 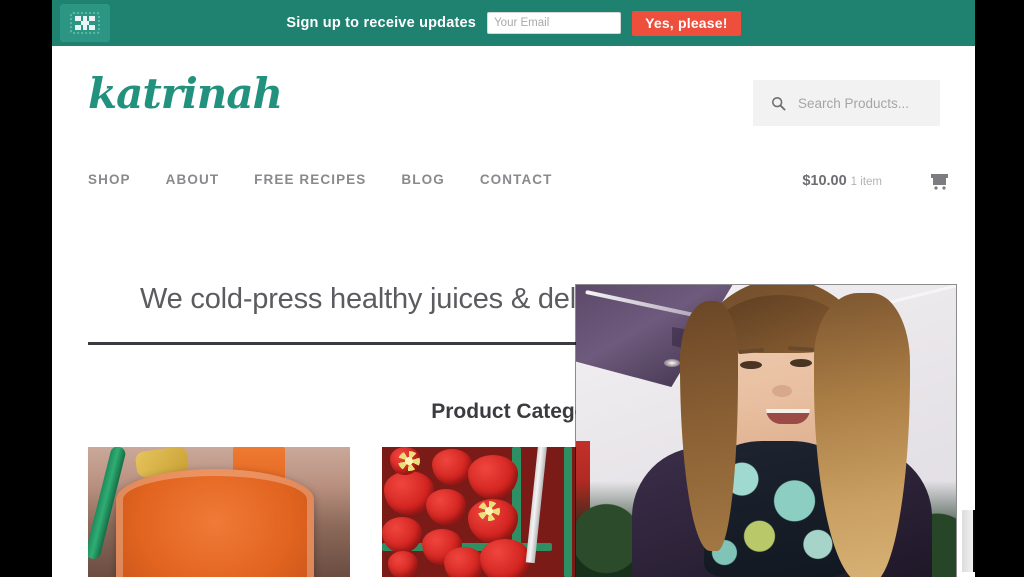 What do you see at coordinates (778, 103) in the screenshot?
I see `search-icon` at bounding box center [778, 103].